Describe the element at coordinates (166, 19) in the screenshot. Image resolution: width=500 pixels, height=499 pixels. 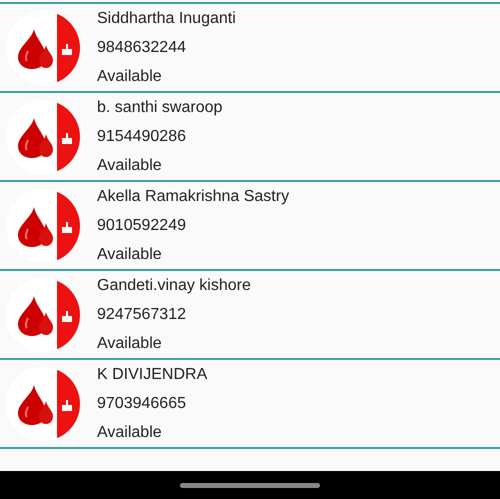
I see `donor-name: Siddhartha Inuganti` at that location.